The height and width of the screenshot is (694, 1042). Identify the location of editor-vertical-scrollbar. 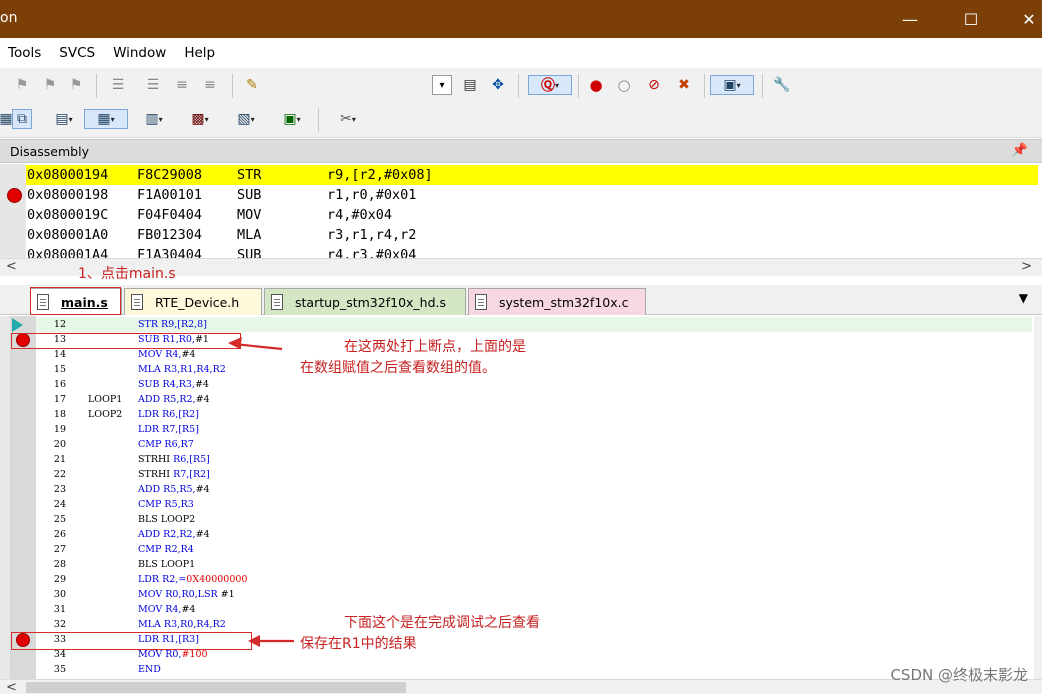
(1038, 498).